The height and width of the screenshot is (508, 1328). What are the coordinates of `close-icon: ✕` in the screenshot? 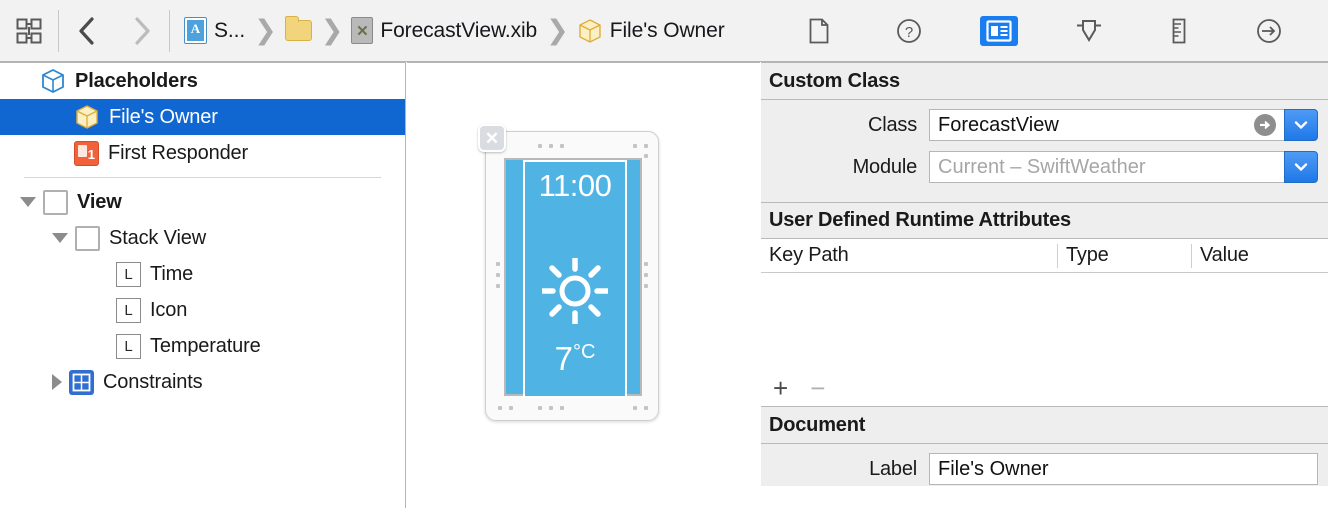 It's located at (492, 138).